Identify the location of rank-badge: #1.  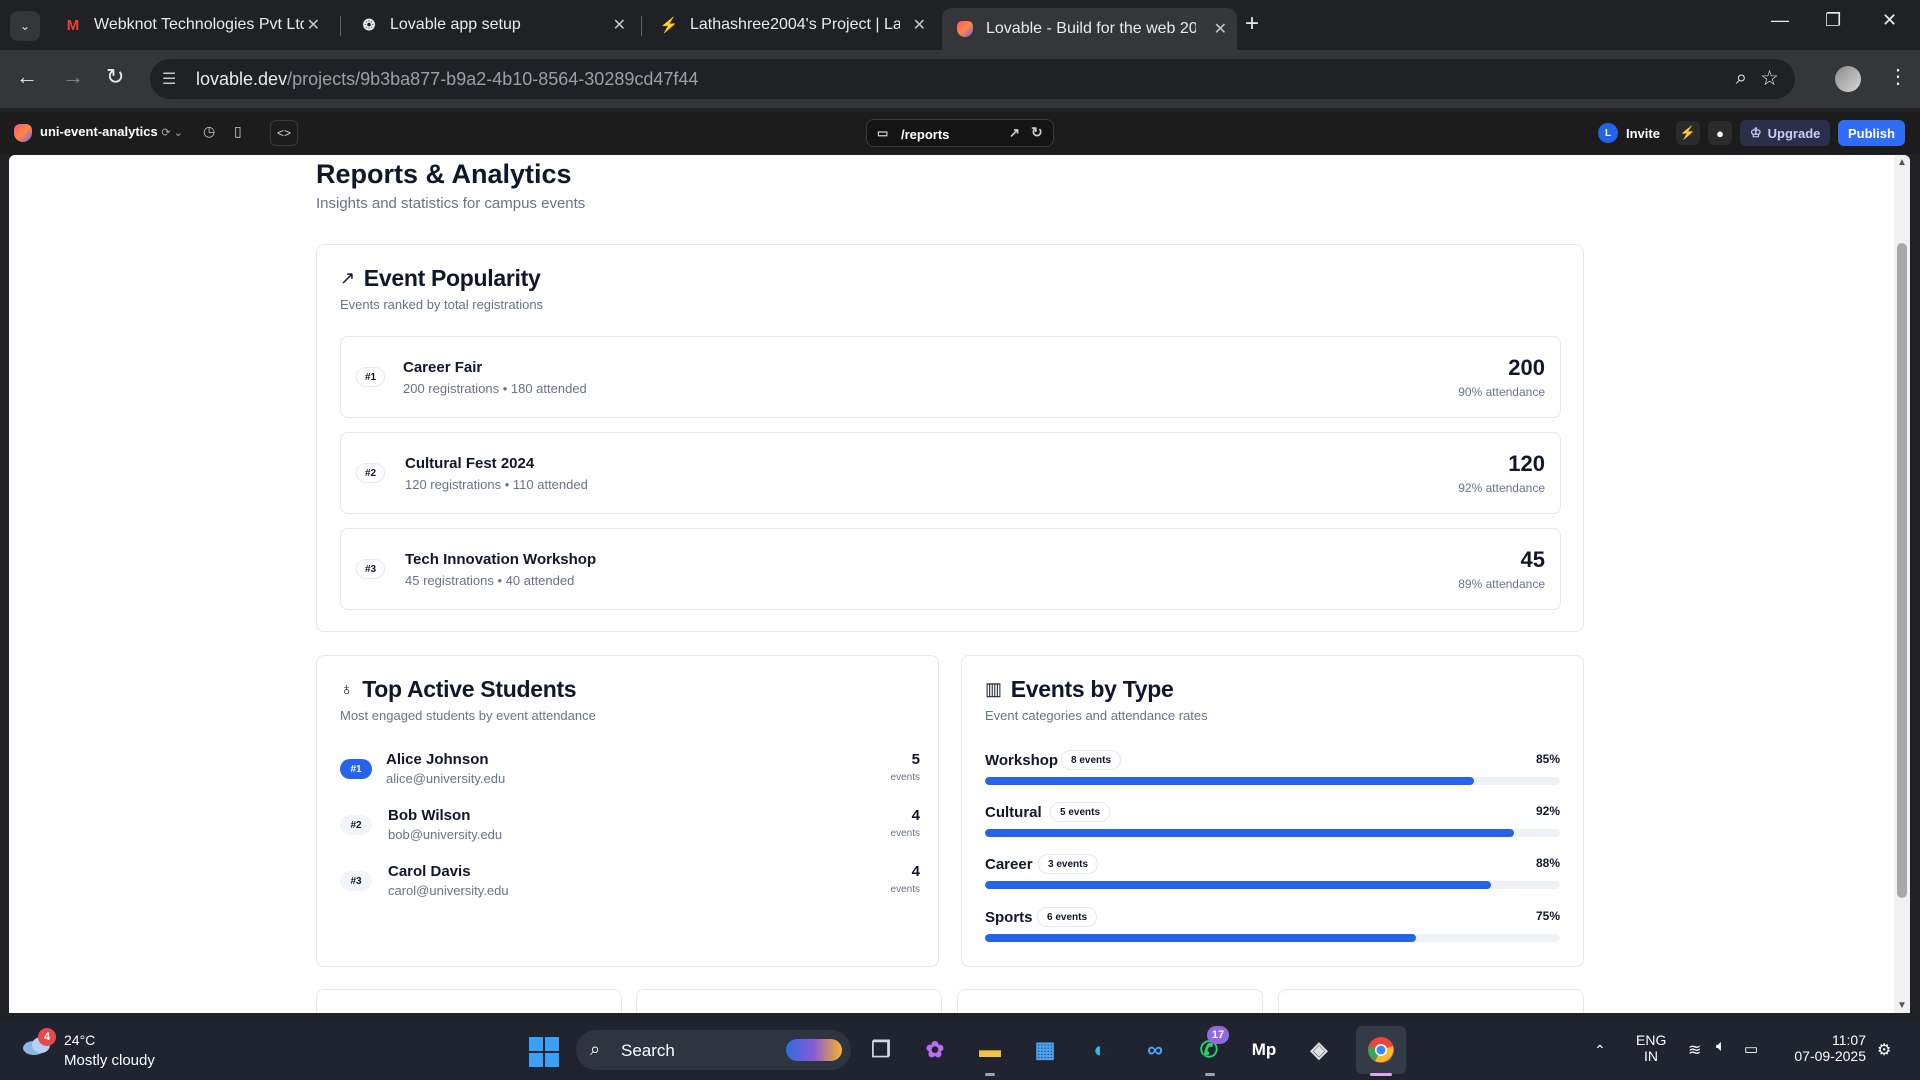
(371, 377).